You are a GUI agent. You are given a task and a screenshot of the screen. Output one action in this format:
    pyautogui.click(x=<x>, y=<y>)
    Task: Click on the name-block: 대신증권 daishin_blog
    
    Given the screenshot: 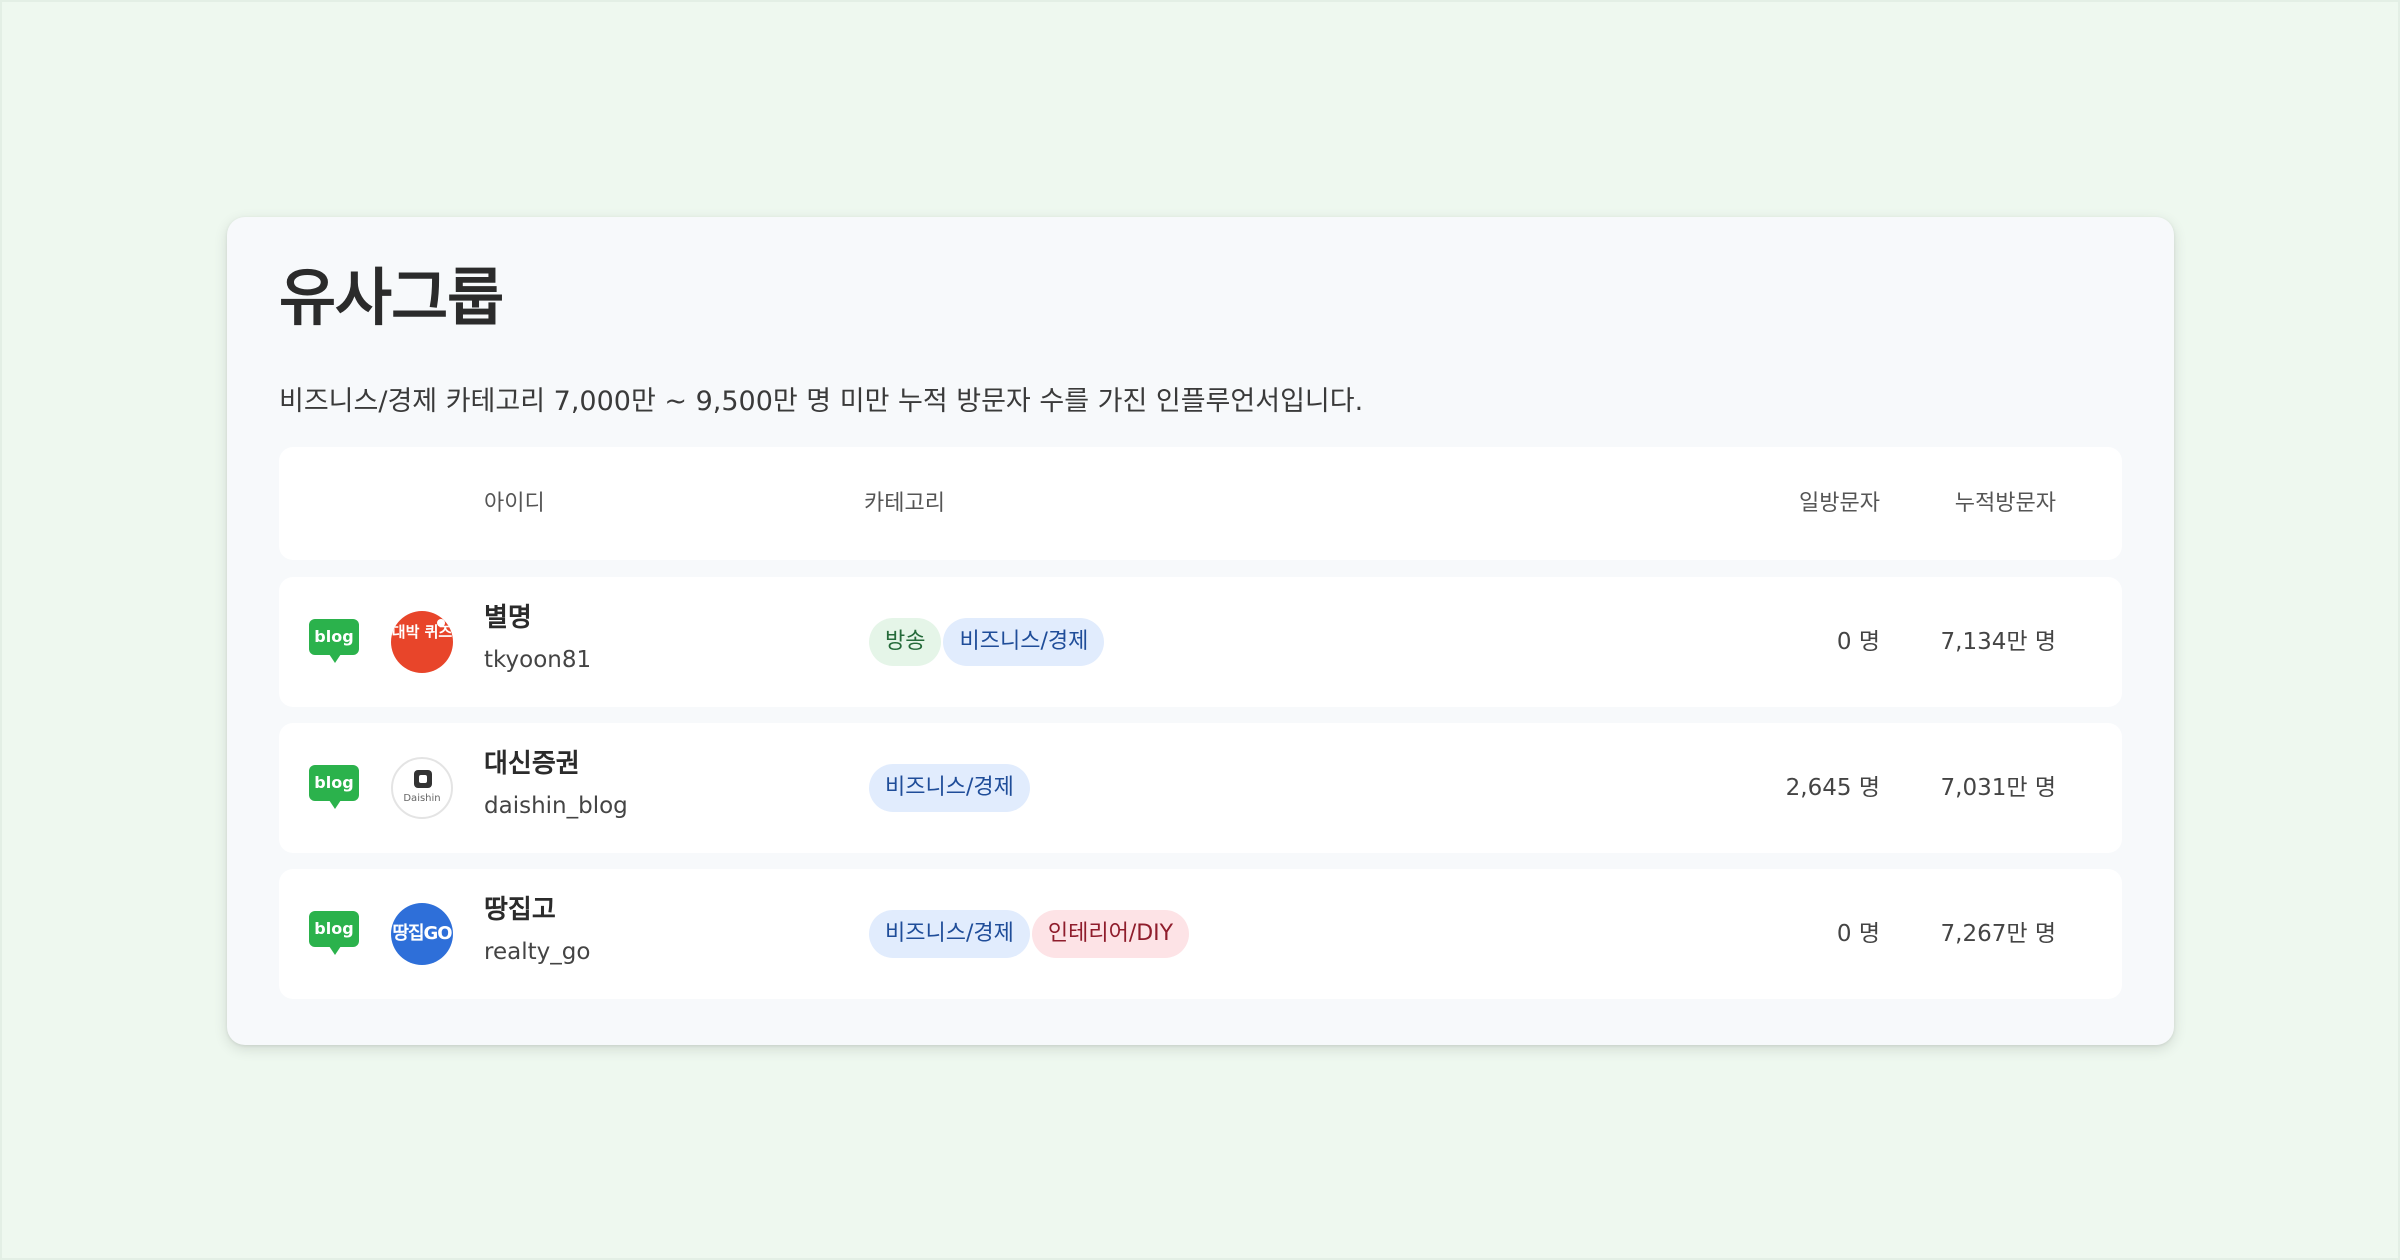 What is the action you would take?
    pyautogui.click(x=556, y=784)
    